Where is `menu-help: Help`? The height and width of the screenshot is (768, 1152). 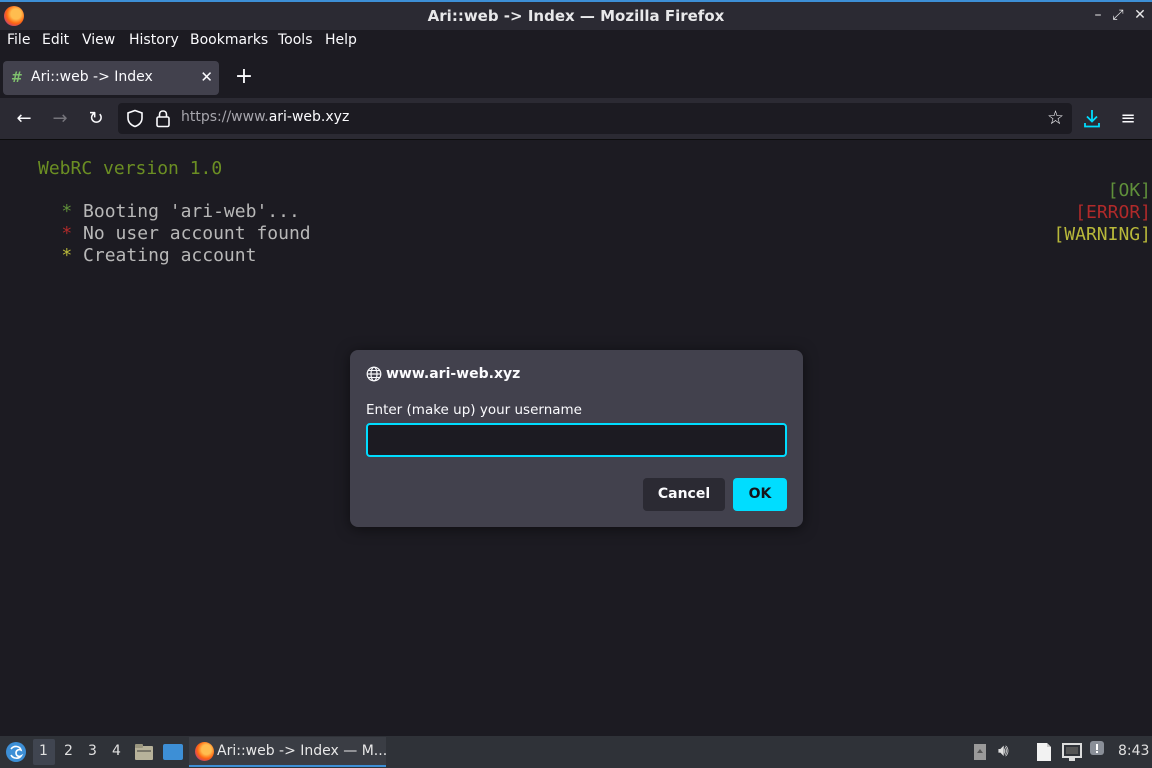 menu-help: Help is located at coordinates (341, 40).